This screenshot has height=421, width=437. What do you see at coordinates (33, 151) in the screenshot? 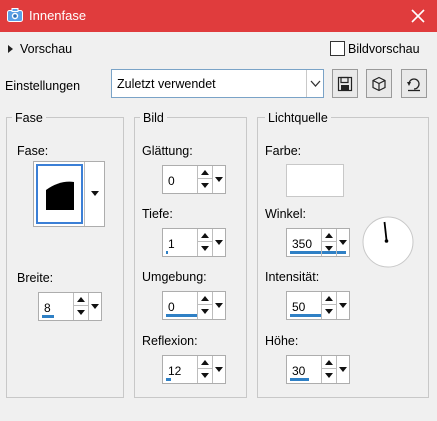
I see `bevel-shape-label: Fase:` at bounding box center [33, 151].